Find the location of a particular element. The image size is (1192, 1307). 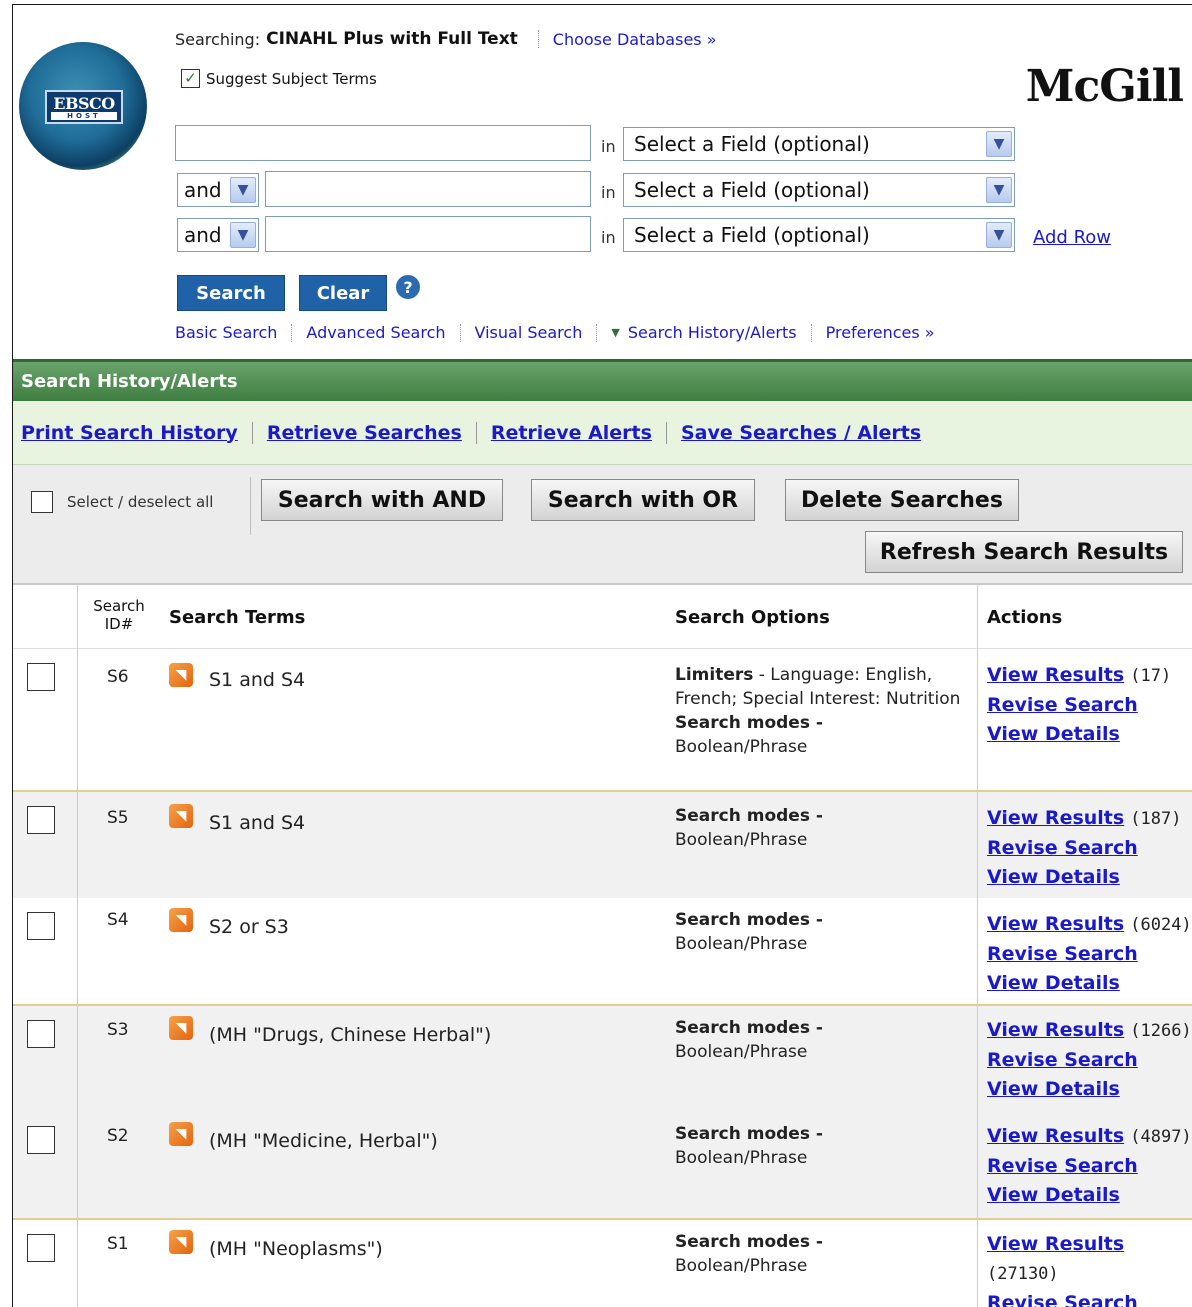

field-select-3: Select a Field (optional) ▼ is located at coordinates (819, 235).